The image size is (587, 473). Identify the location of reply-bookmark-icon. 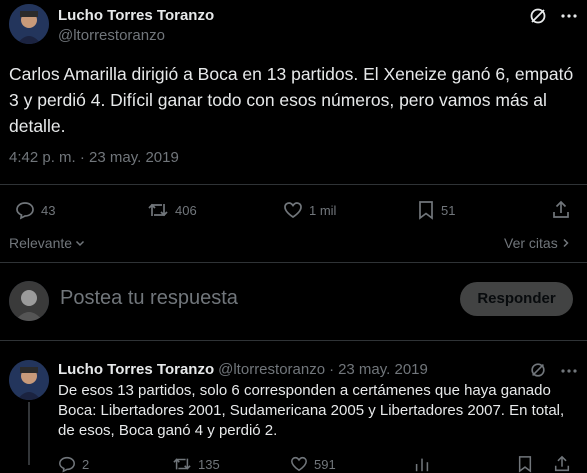
(525, 464).